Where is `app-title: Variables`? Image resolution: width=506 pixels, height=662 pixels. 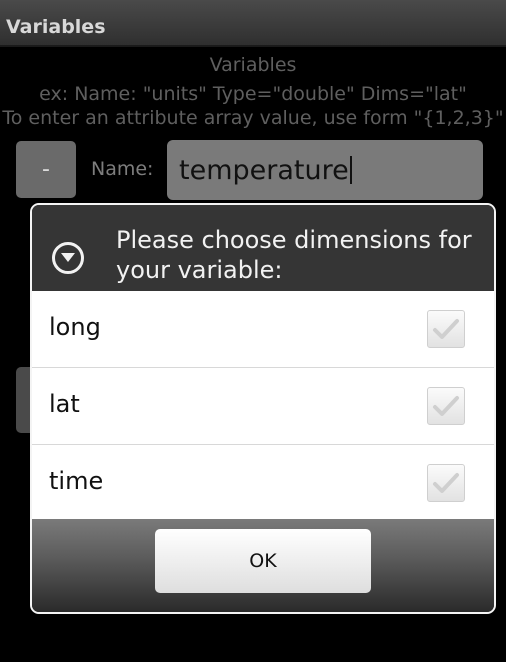 app-title: Variables is located at coordinates (56, 27).